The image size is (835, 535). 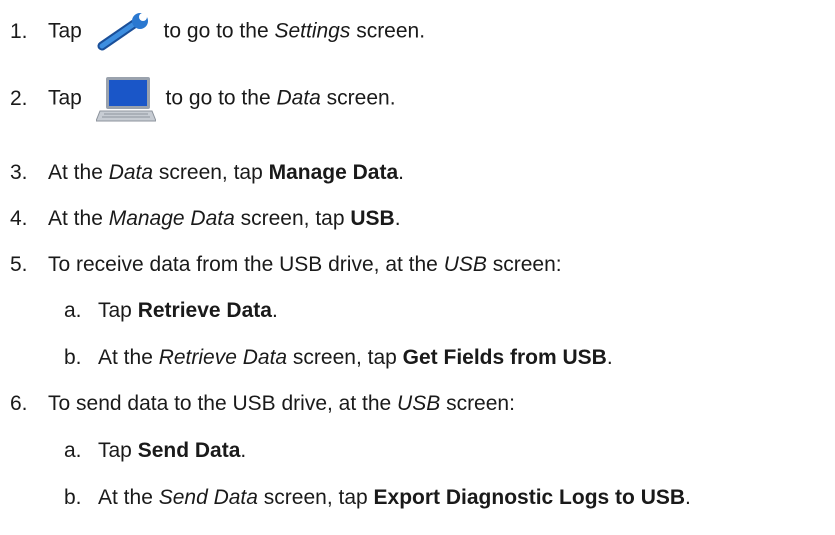 I want to click on step-4: 4. At the Manage Data screen, tap USB., so click(x=200, y=219).